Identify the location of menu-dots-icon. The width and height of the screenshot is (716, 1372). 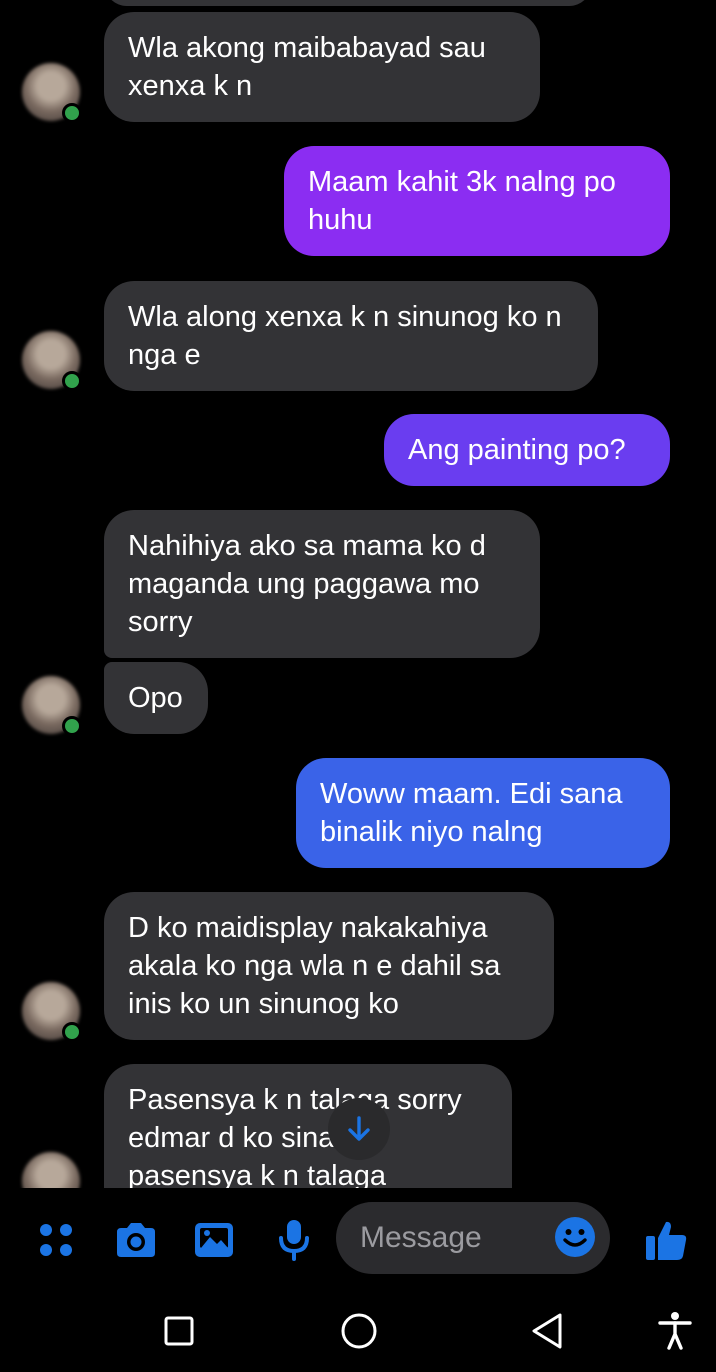
(56, 1240).